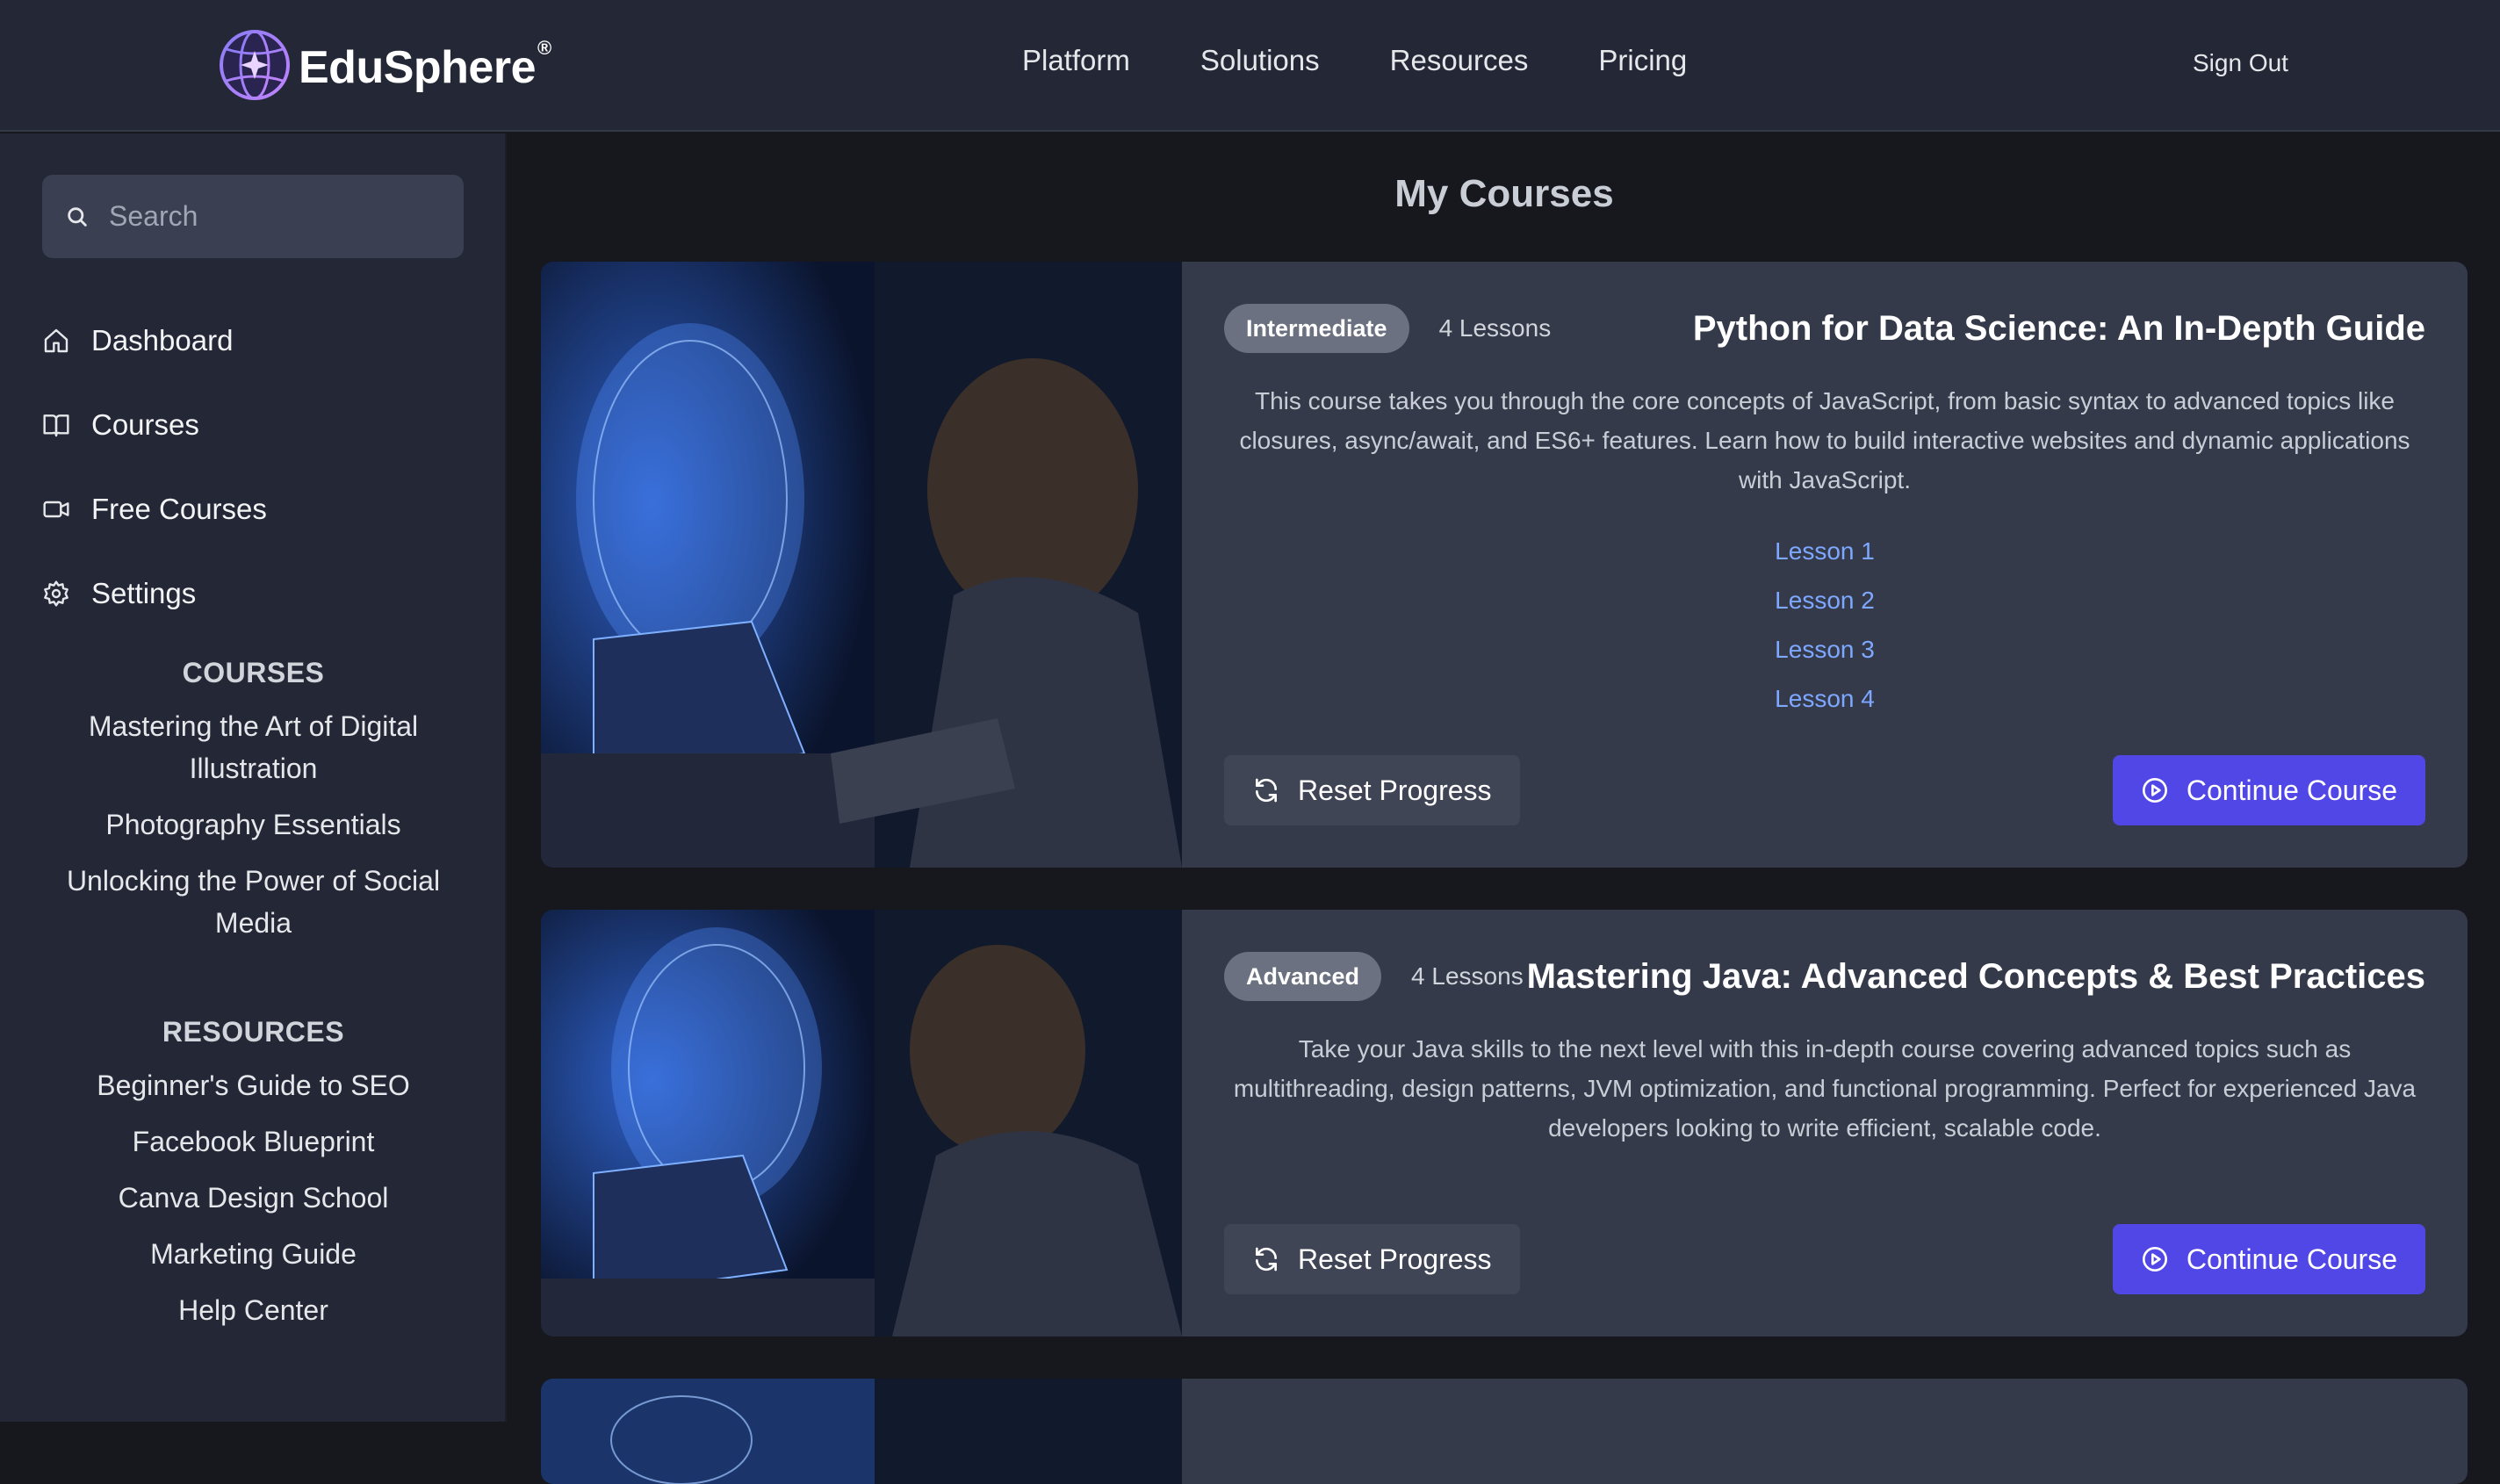 Image resolution: width=2500 pixels, height=1484 pixels. Describe the element at coordinates (1505, 1431) in the screenshot. I see `course-card` at that location.